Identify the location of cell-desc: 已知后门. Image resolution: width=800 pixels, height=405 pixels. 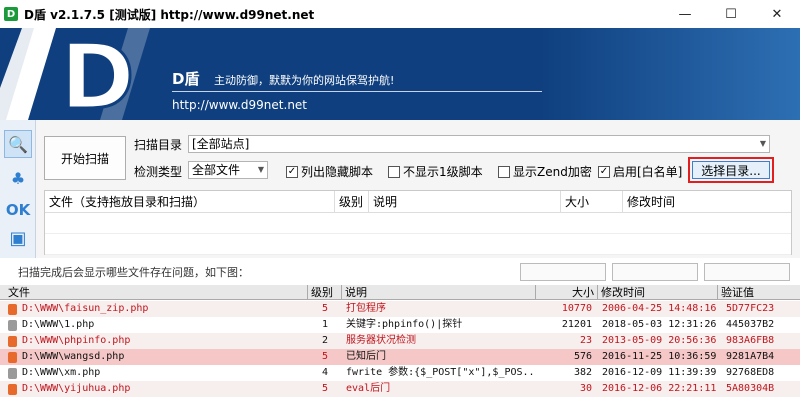
(366, 356).